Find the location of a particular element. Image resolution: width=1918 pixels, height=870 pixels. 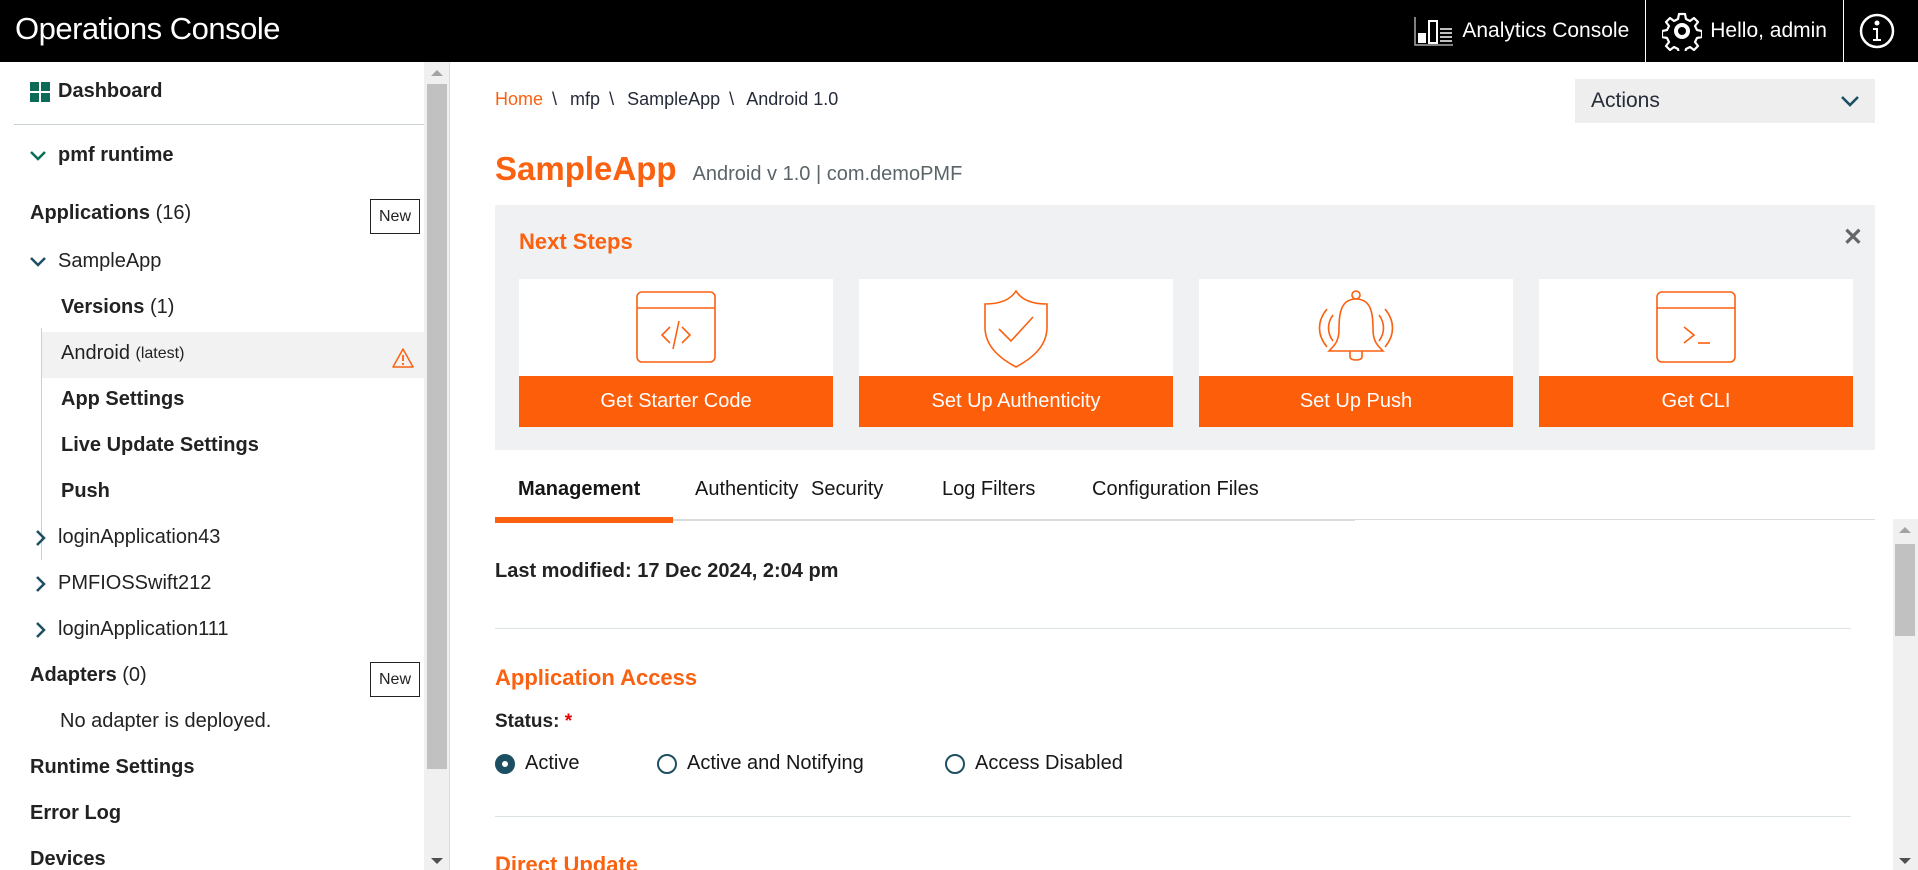

status-radio-active: Active is located at coordinates (537, 763).